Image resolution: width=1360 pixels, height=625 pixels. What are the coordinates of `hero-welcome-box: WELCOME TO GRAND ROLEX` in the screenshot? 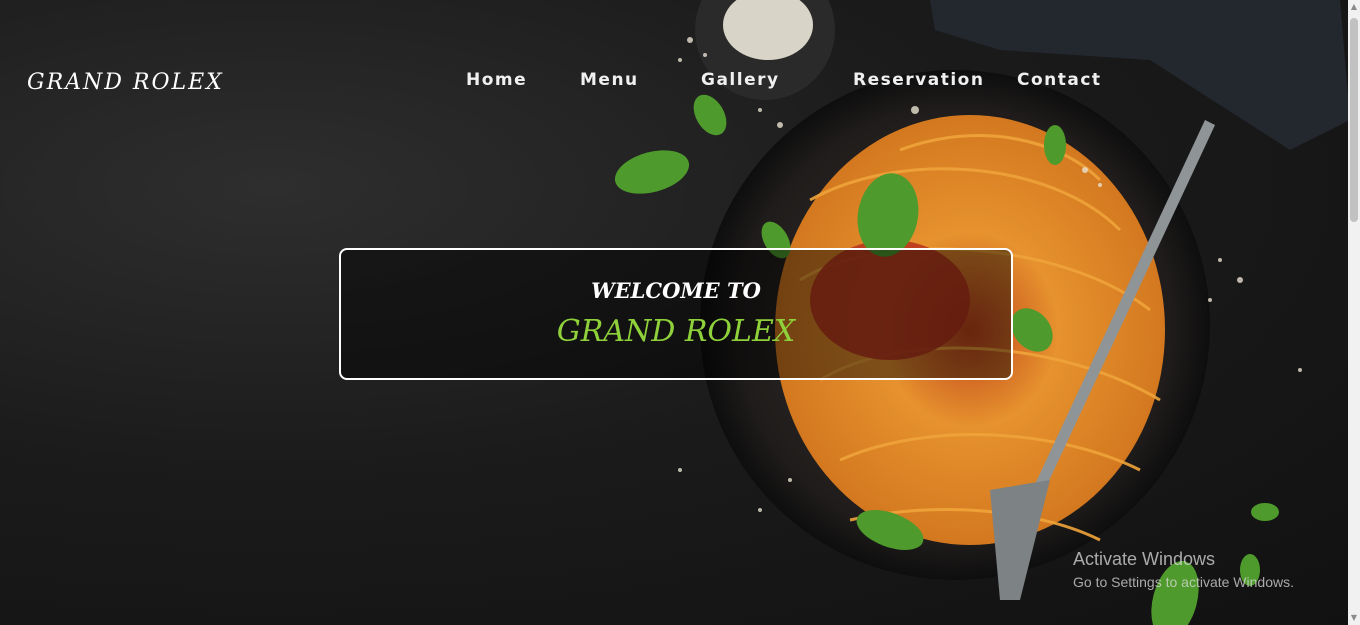 It's located at (676, 314).